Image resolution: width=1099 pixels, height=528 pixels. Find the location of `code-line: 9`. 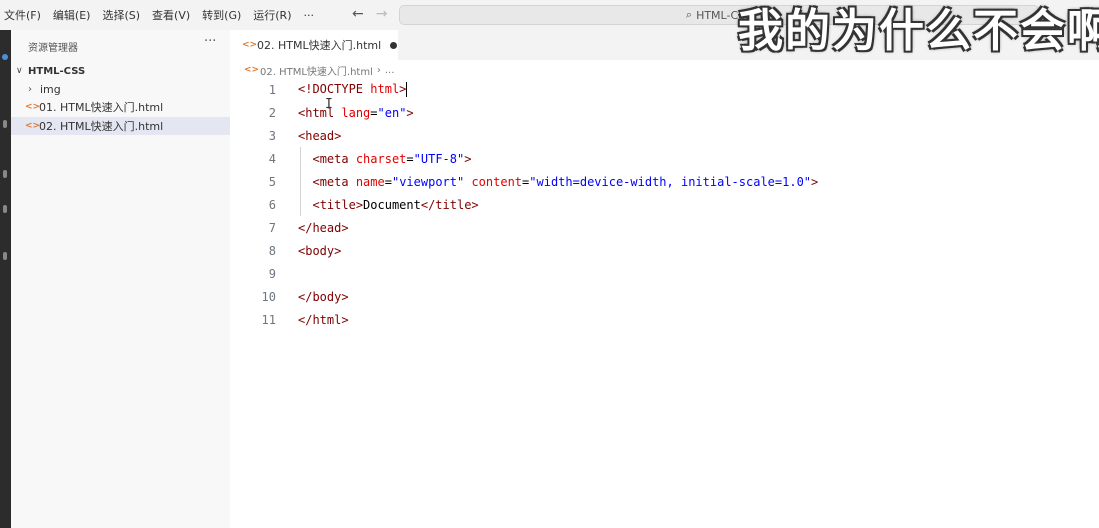

code-line: 9 is located at coordinates (664, 273).